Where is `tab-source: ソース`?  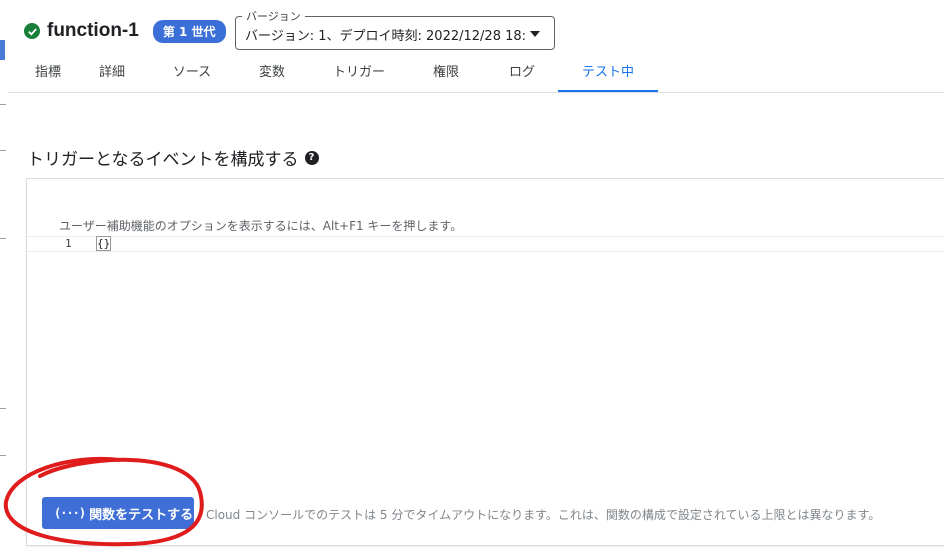
tab-source: ソース is located at coordinates (192, 74).